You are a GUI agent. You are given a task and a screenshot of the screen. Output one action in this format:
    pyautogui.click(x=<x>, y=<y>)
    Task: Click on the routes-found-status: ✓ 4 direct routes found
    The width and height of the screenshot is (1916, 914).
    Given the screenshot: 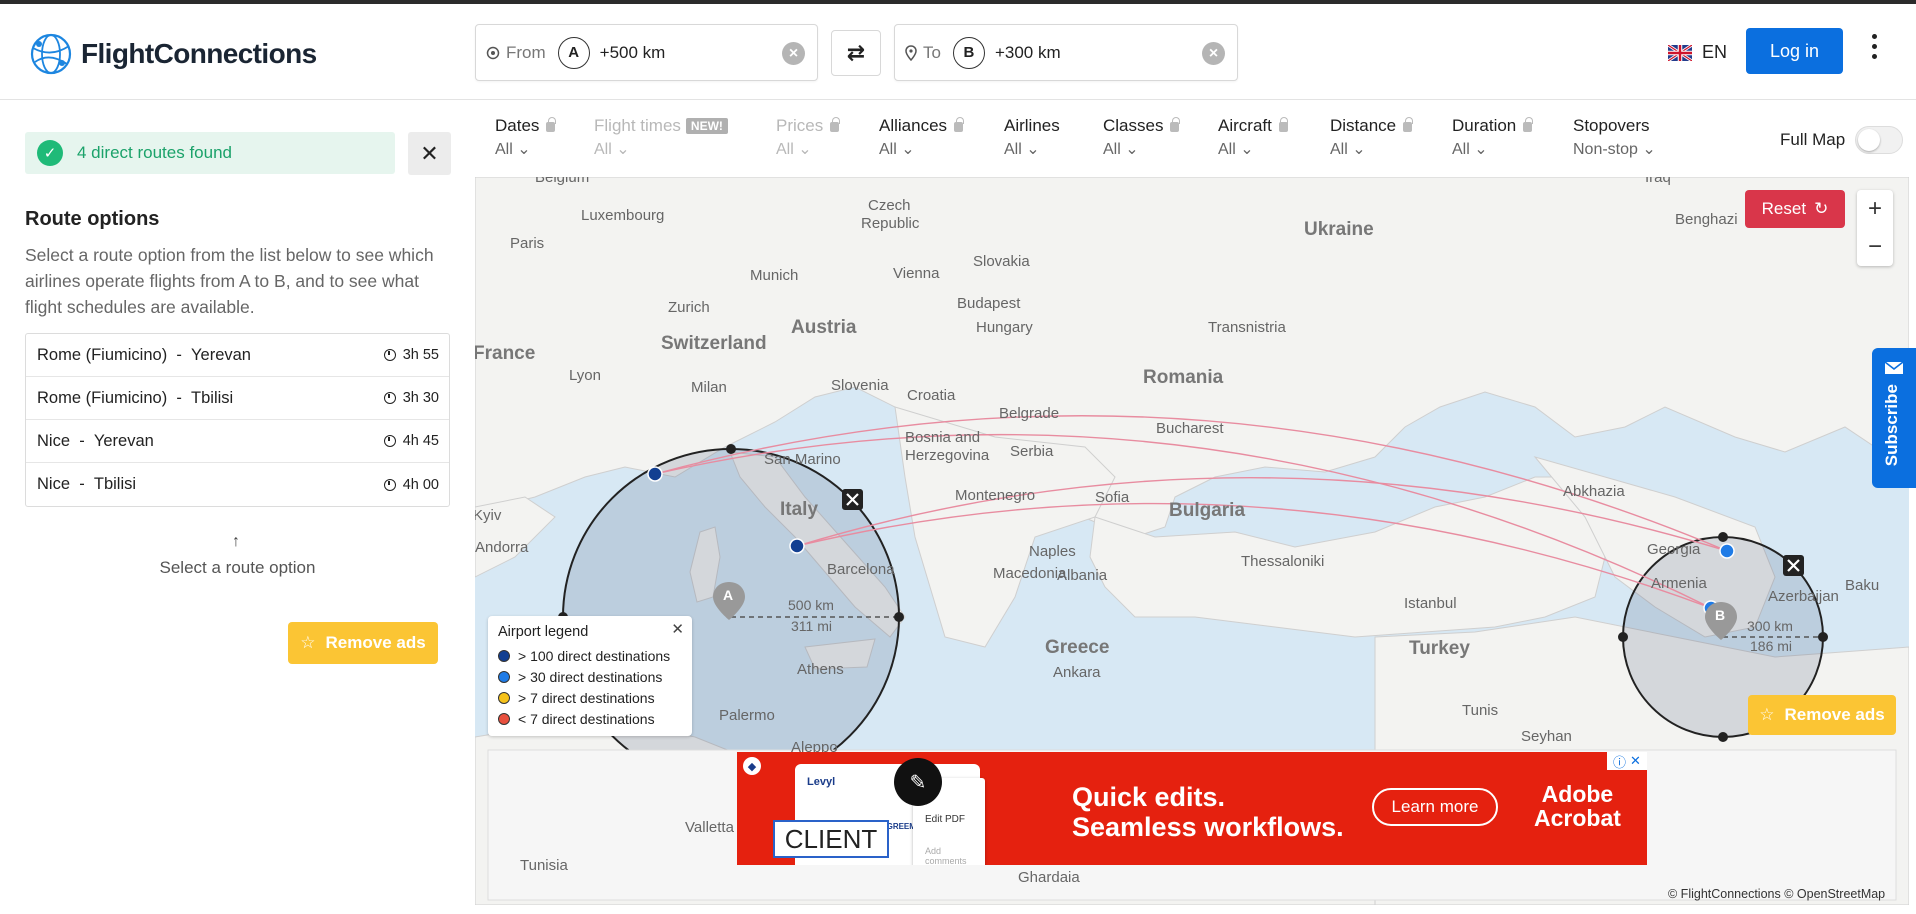 What is the action you would take?
    pyautogui.click(x=210, y=153)
    